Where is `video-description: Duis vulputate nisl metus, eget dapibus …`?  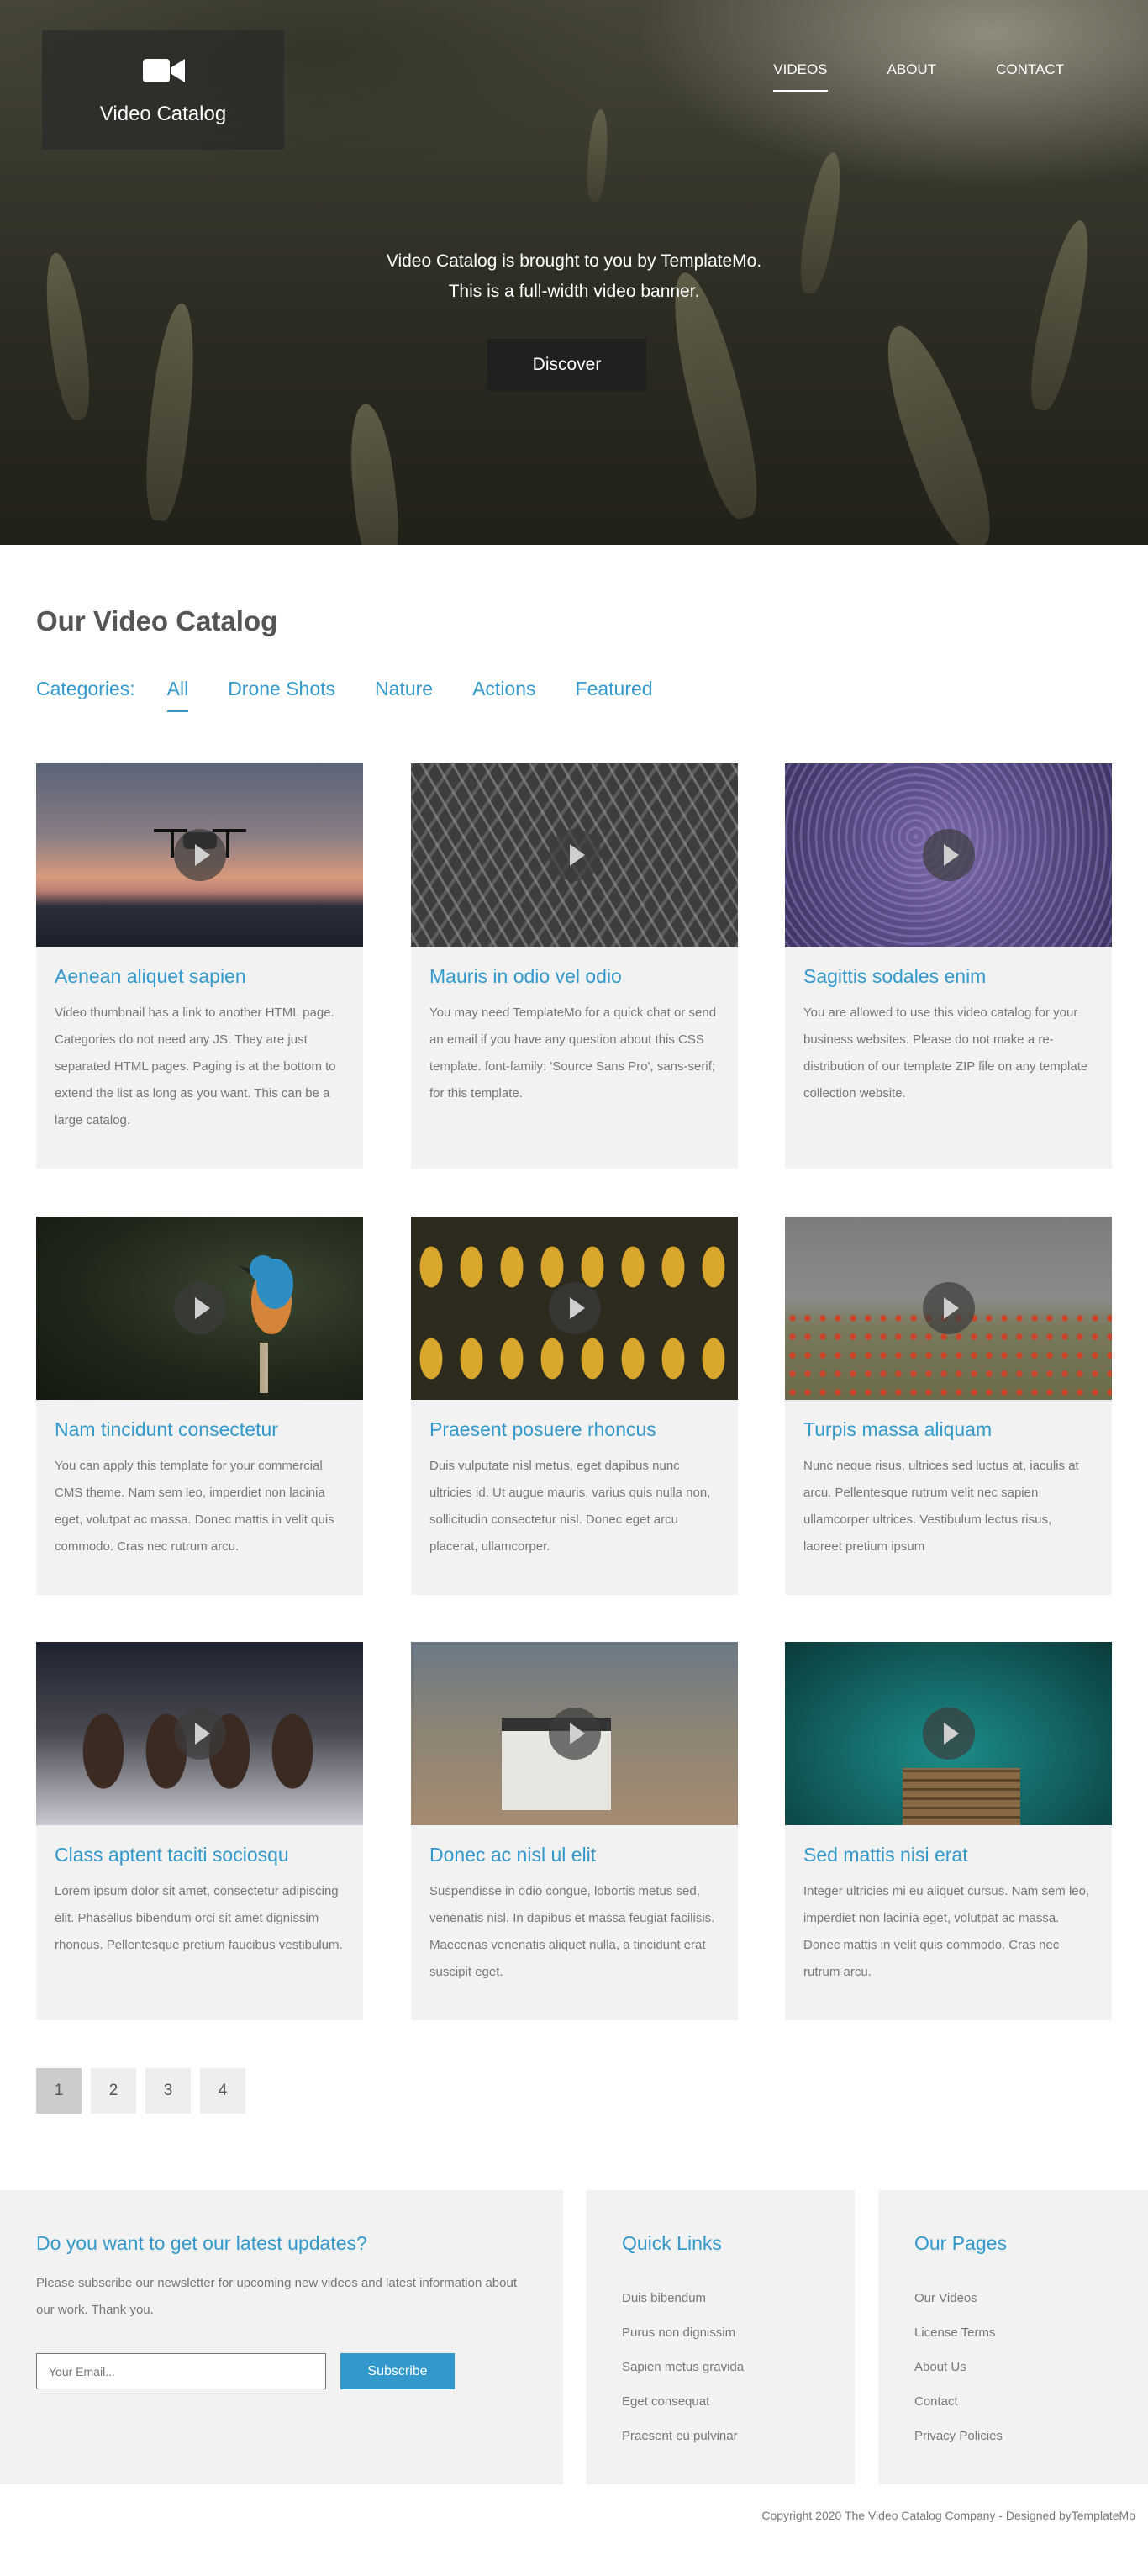 video-description: Duis vulputate nisl metus, eget dapibus … is located at coordinates (570, 1507).